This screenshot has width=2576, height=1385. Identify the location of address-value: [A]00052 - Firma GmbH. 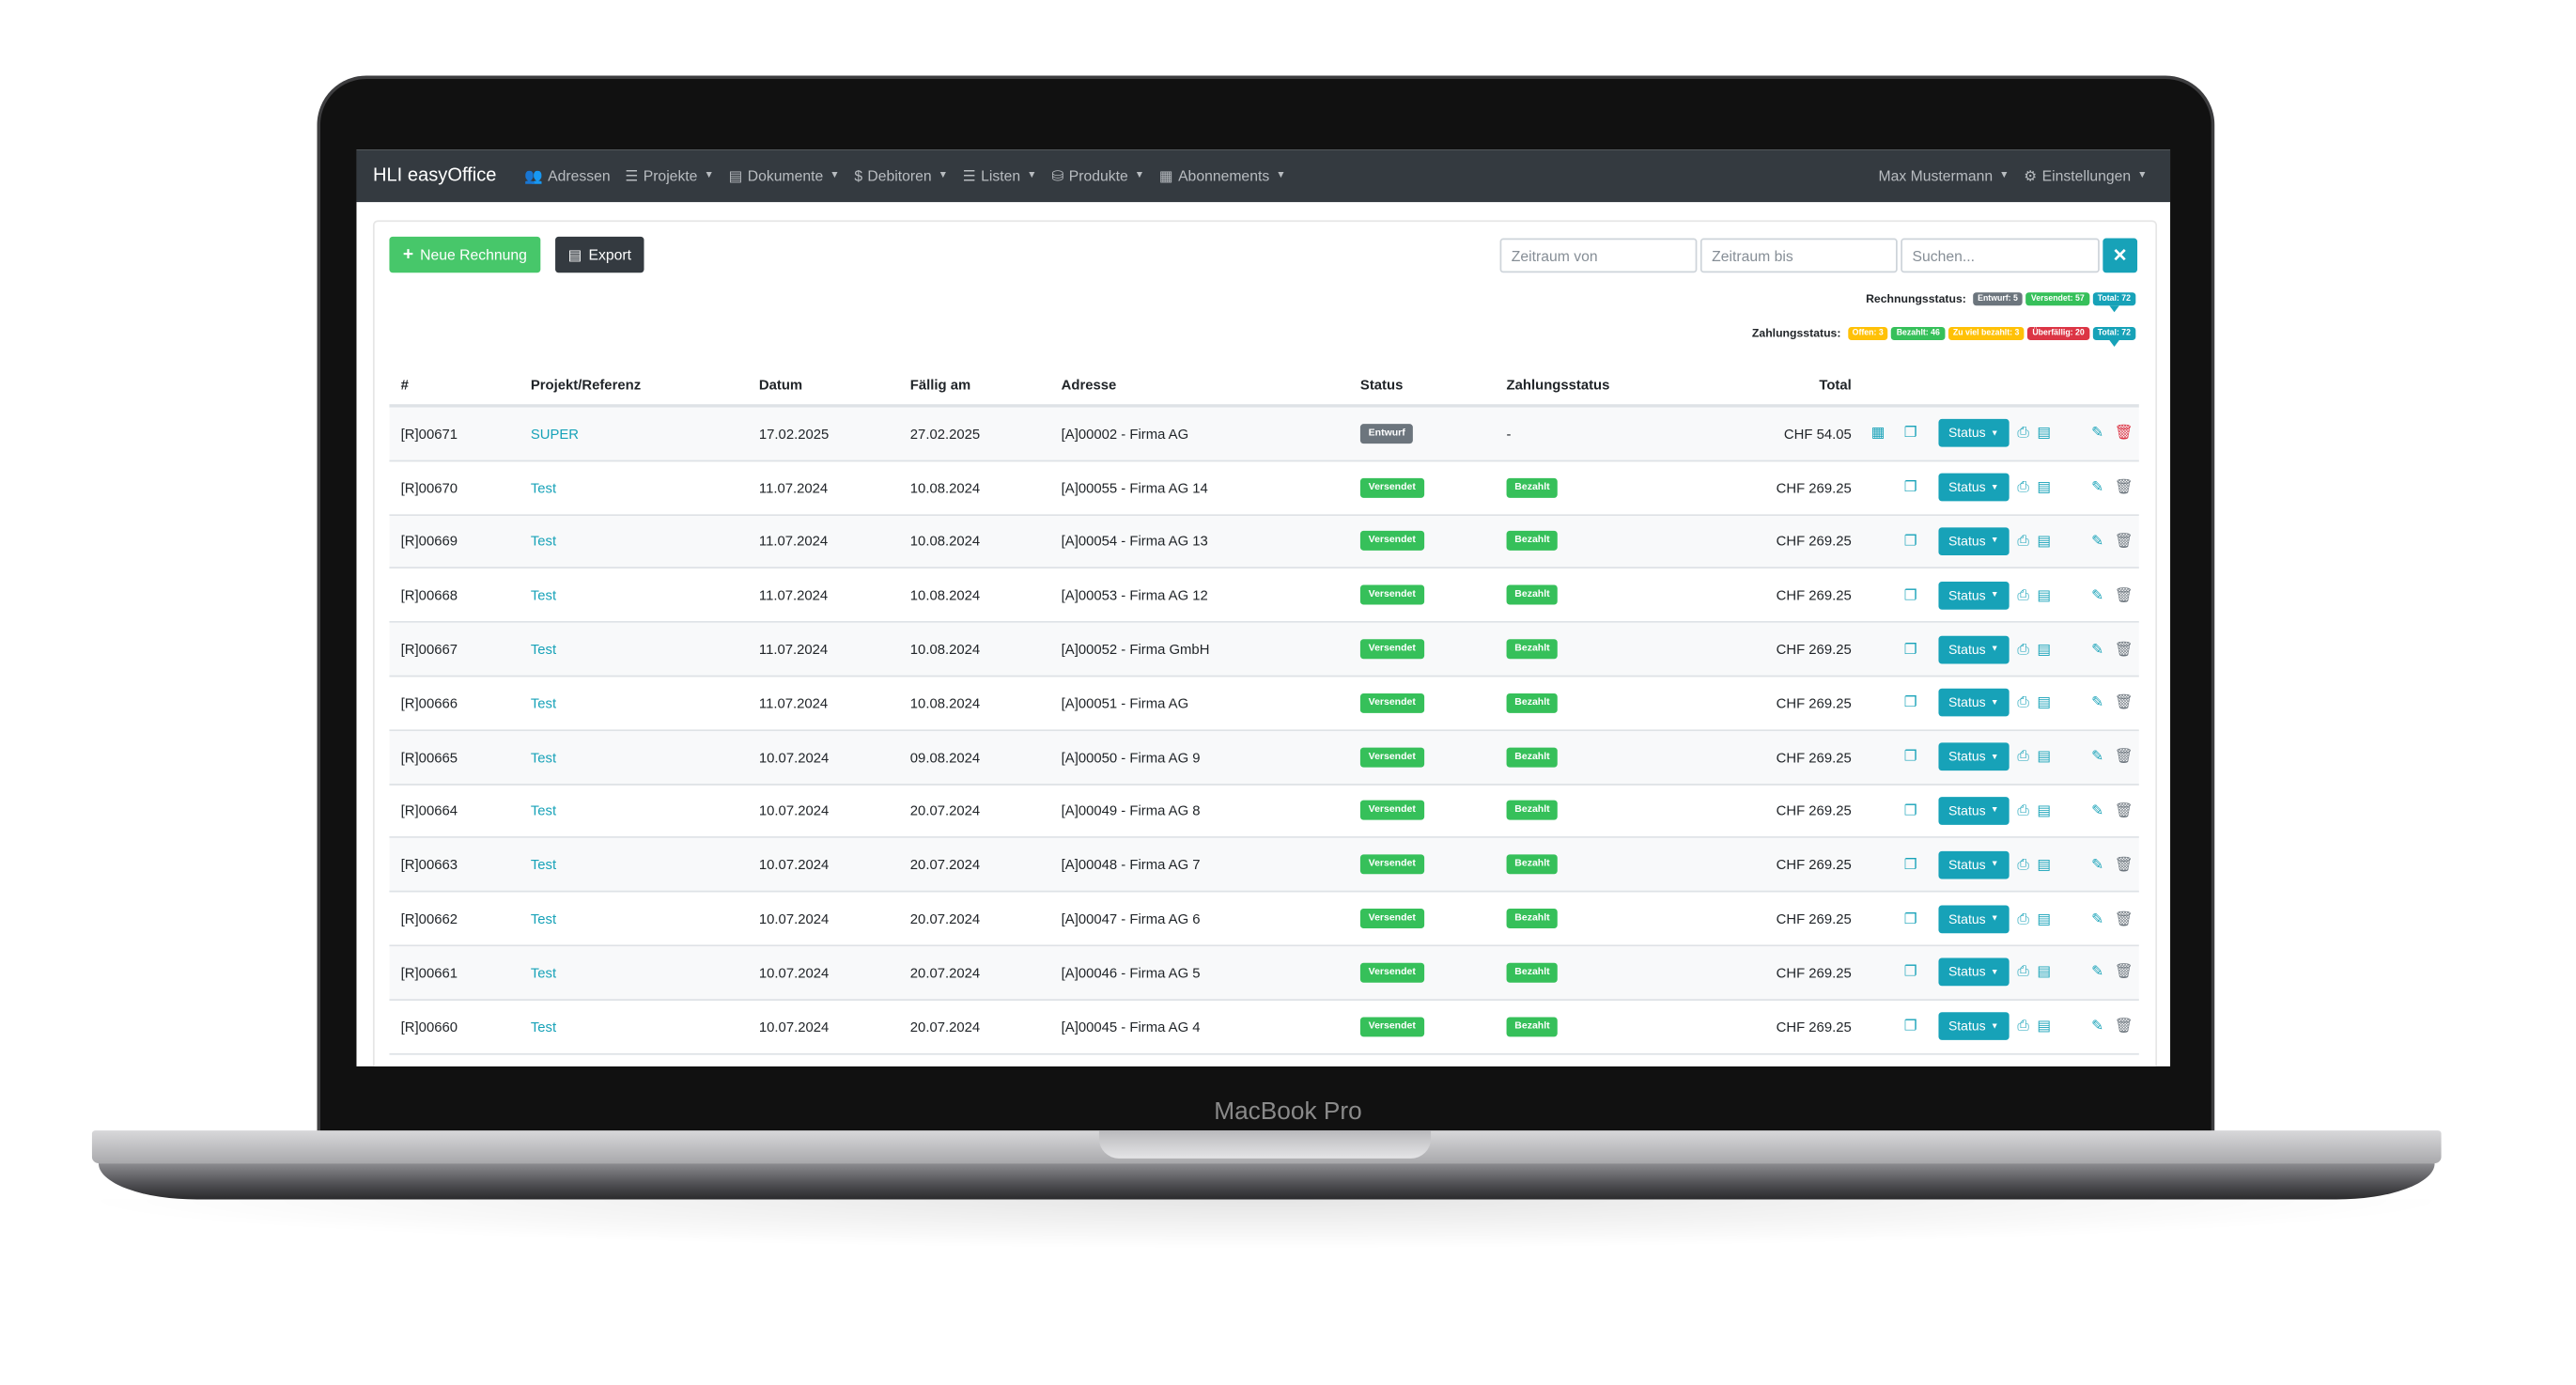
(1136, 649).